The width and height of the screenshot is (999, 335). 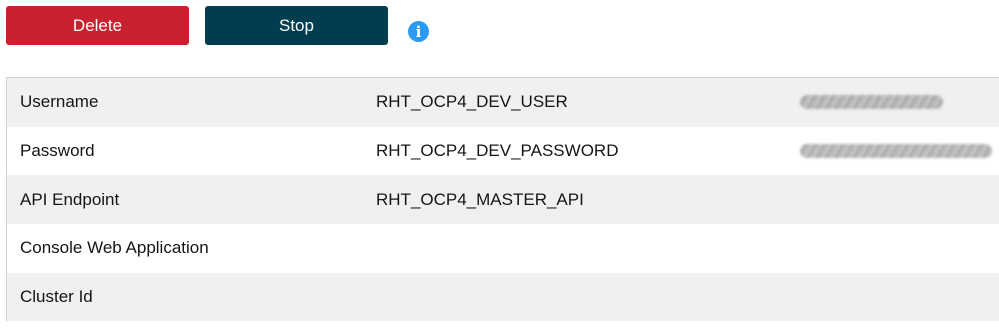 What do you see at coordinates (114, 248) in the screenshot?
I see `row-label: Console Web Application` at bounding box center [114, 248].